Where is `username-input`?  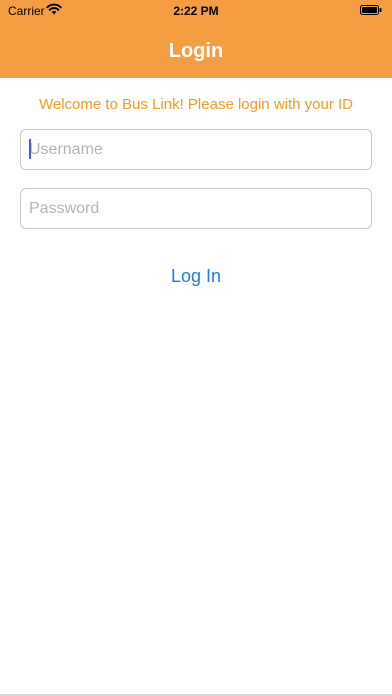 username-input is located at coordinates (196, 149).